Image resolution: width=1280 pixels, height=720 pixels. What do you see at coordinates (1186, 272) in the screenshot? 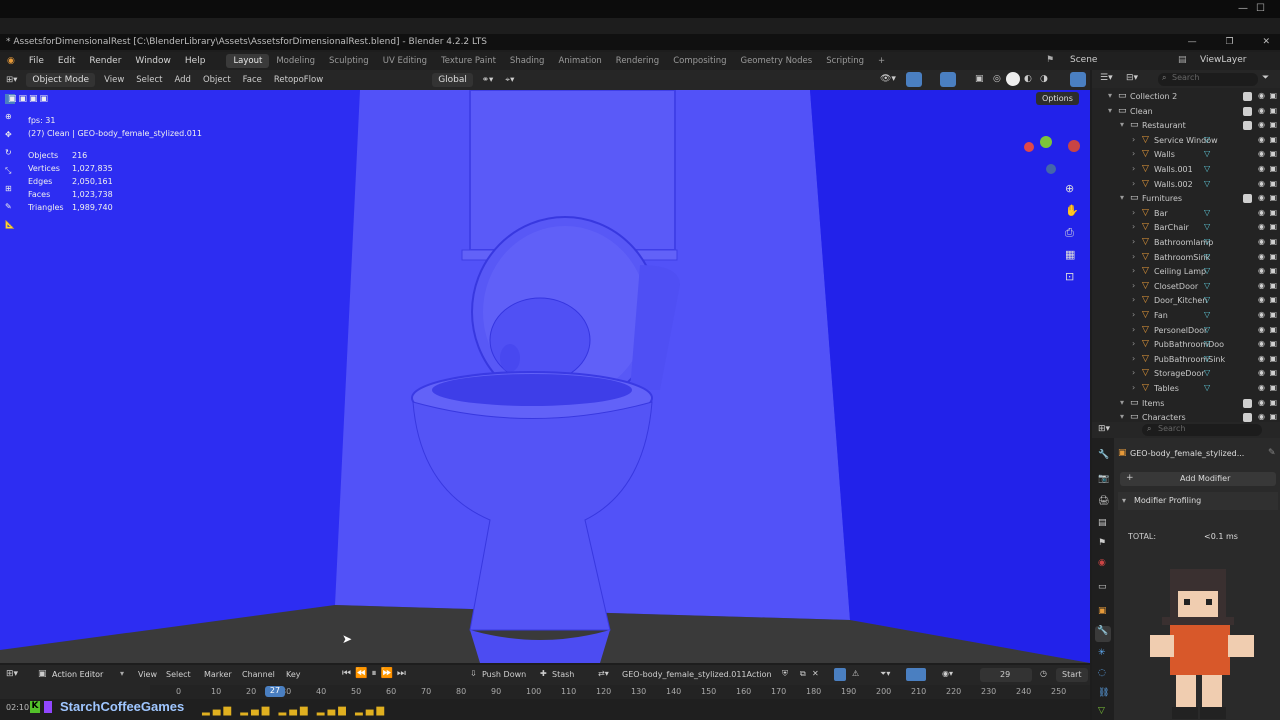
I see `outliner-row: › ▽ Ceiling Lamp ▽ ◉ ▣` at bounding box center [1186, 272].